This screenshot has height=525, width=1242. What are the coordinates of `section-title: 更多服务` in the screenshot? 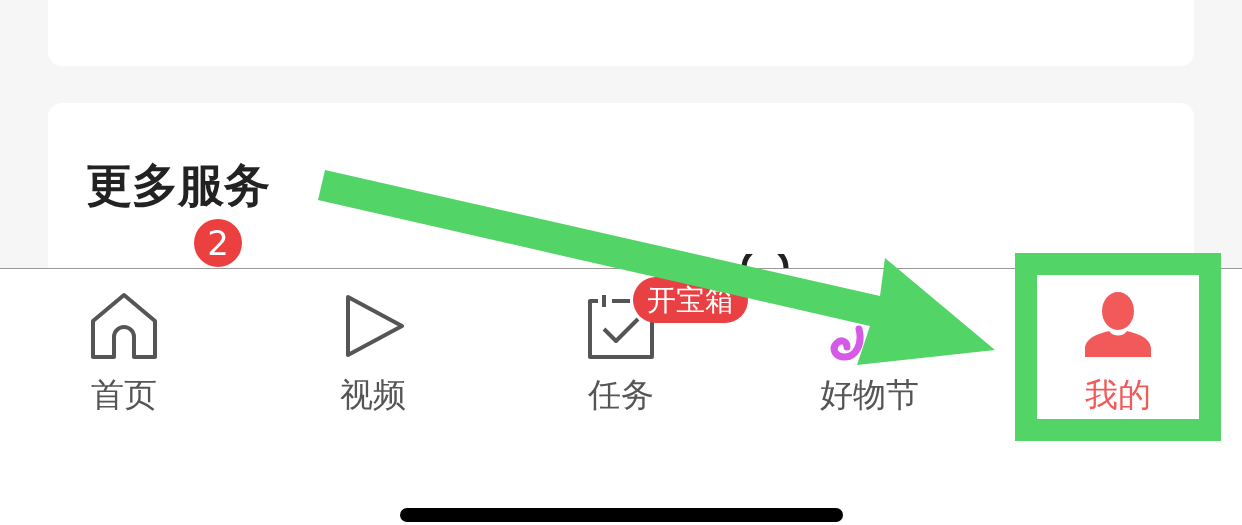 It's located at (178, 185).